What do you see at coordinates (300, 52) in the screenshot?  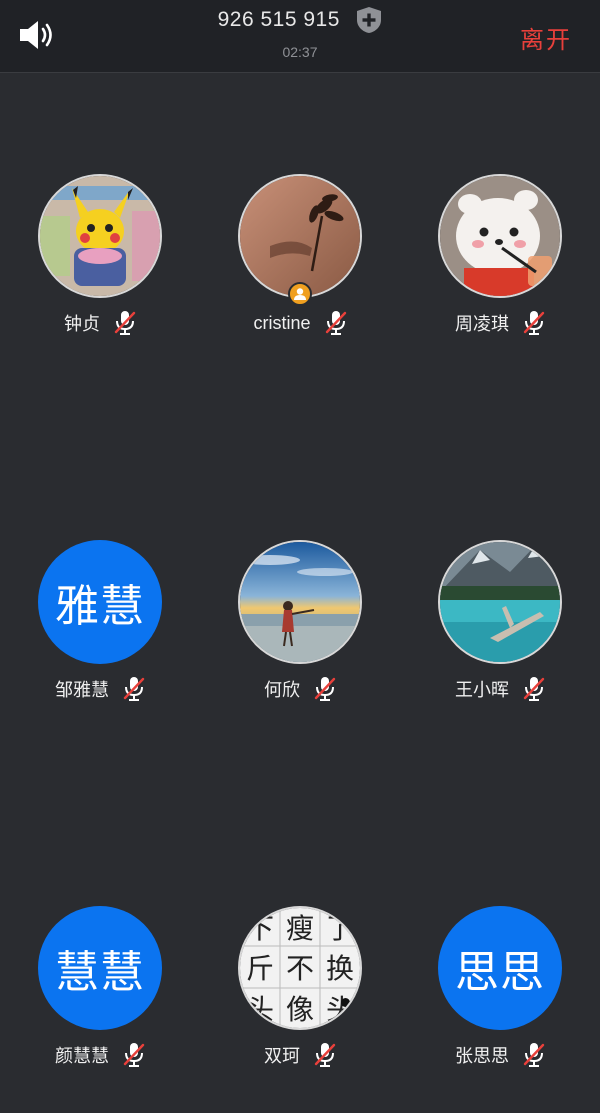 I see `call-timer: 02:37` at bounding box center [300, 52].